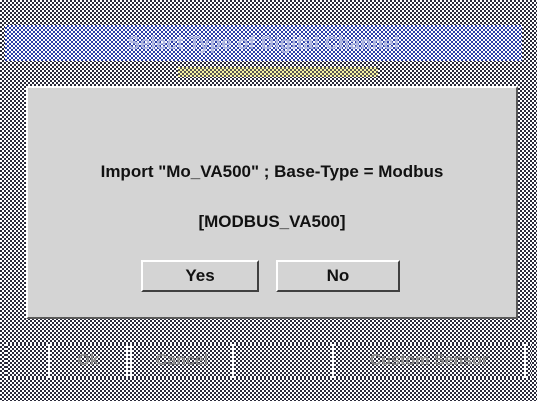 The width and height of the screenshot is (537, 401). I want to click on dialog-message: Import "Mo_VA500" ; Base-Type = Modbus, so click(272, 171).